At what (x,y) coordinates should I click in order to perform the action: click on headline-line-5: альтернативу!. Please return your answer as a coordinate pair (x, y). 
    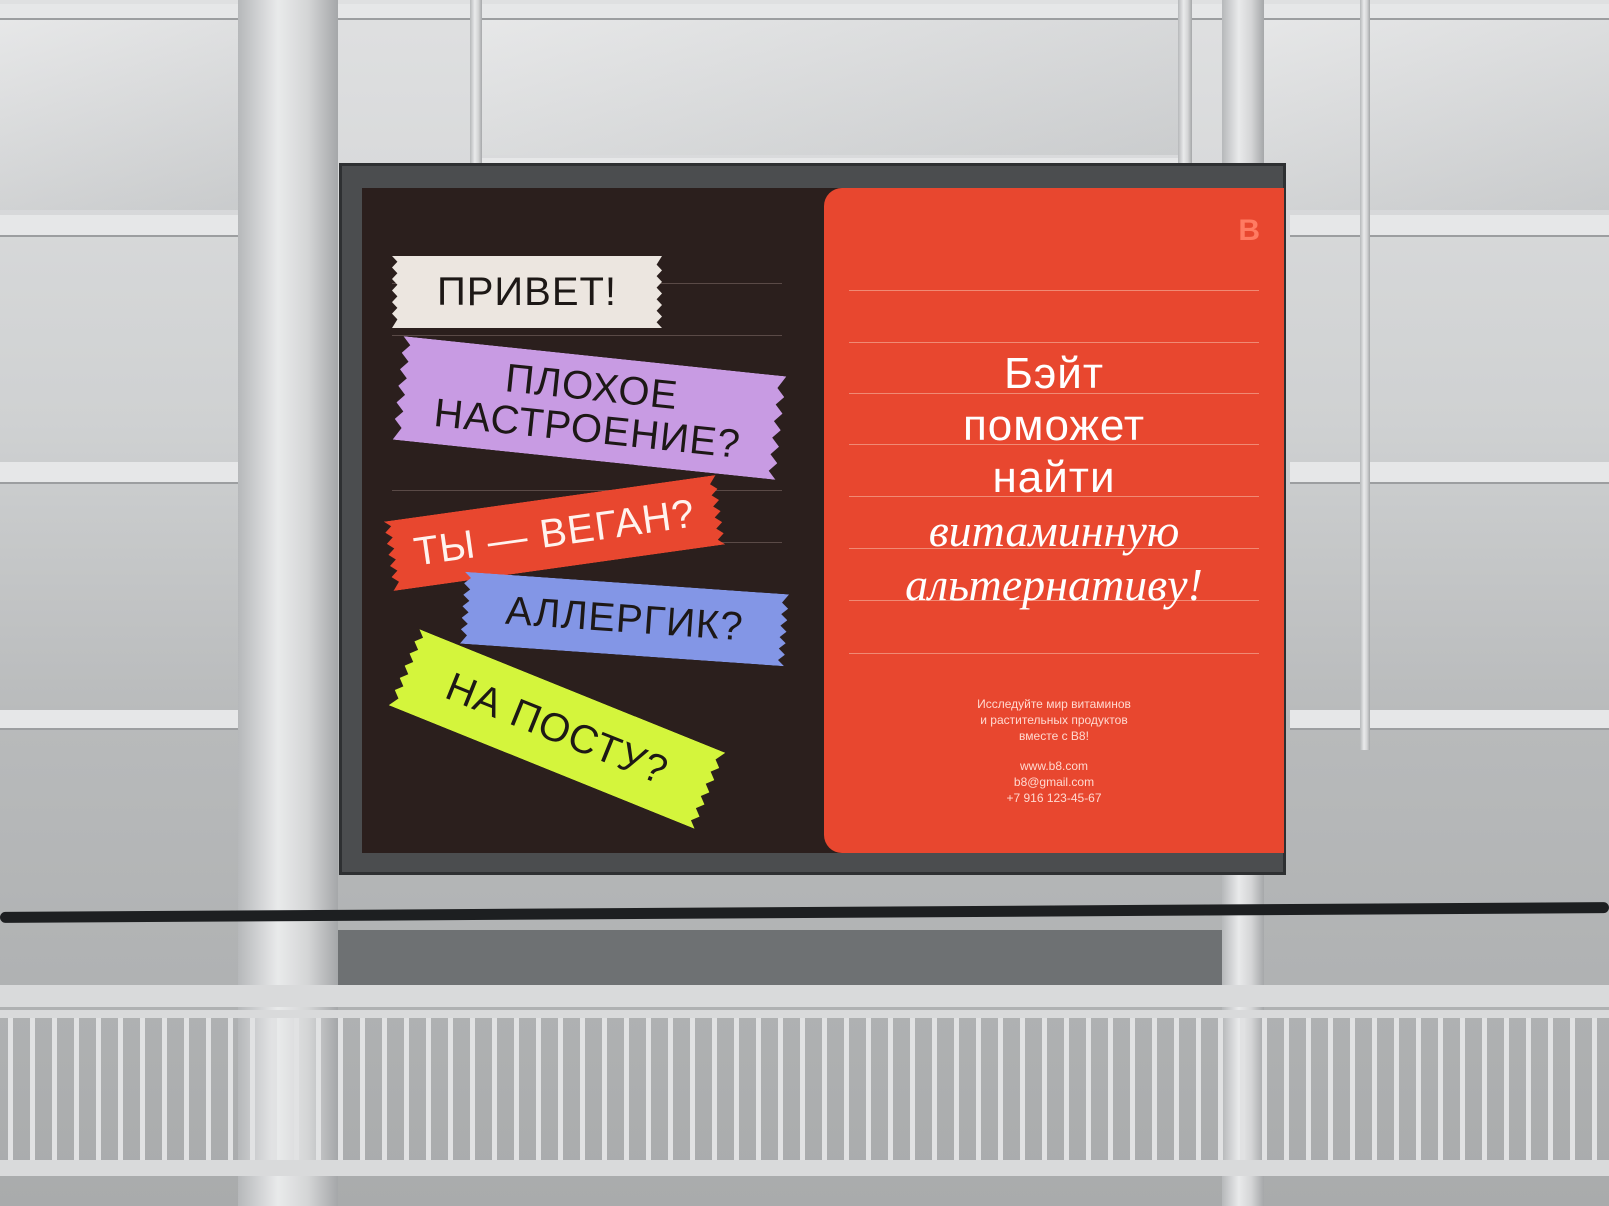
    Looking at the image, I should click on (1054, 584).